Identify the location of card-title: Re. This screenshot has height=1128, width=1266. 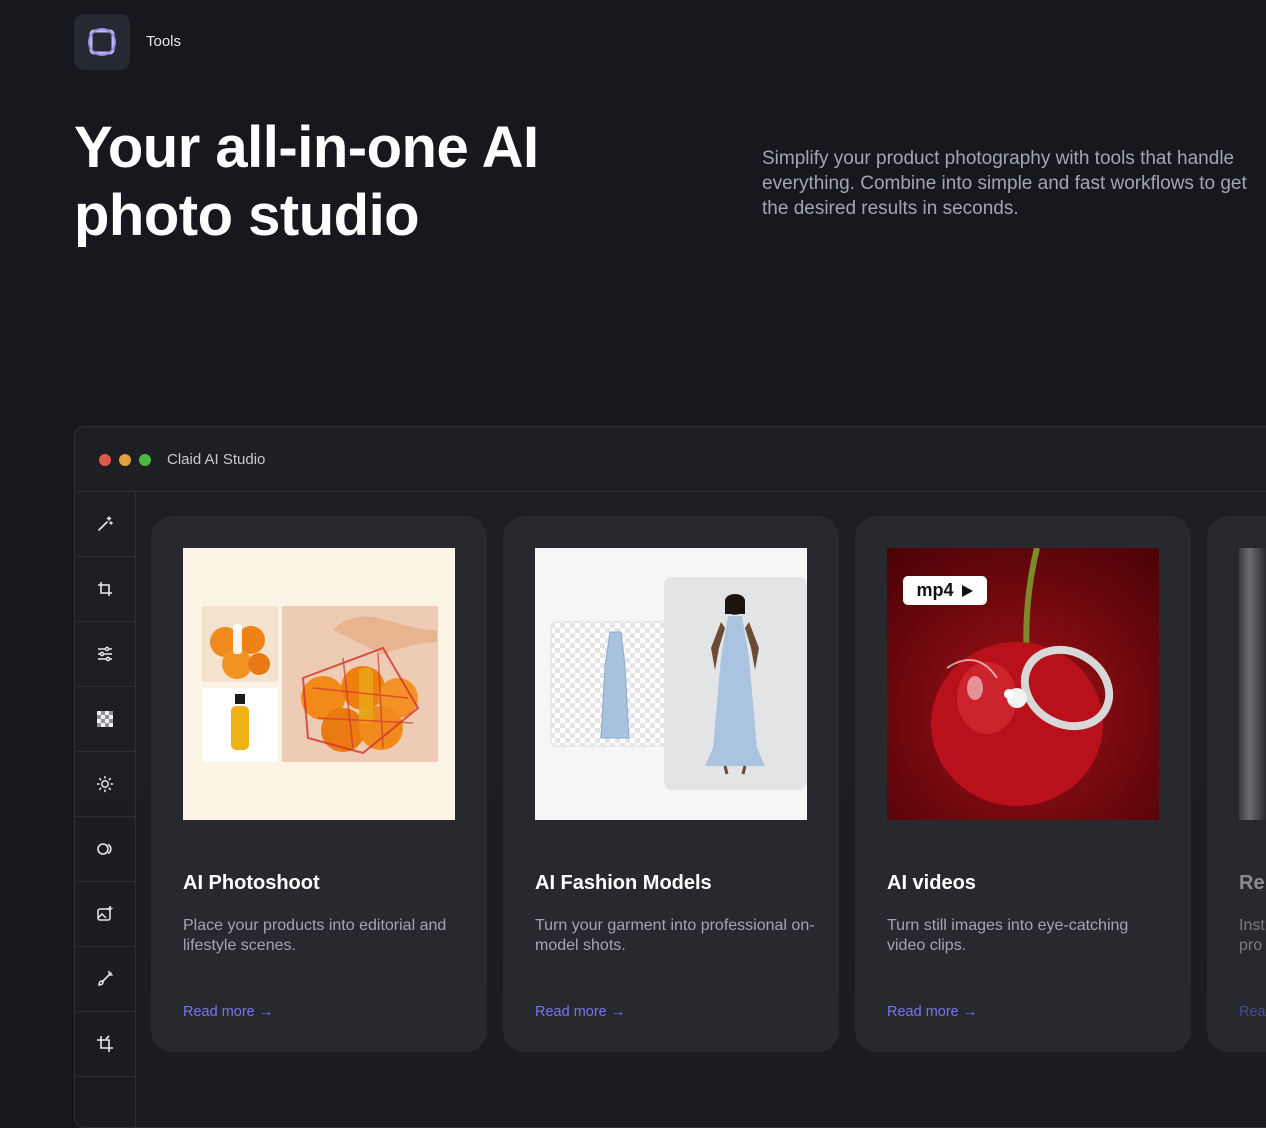
(1252, 883).